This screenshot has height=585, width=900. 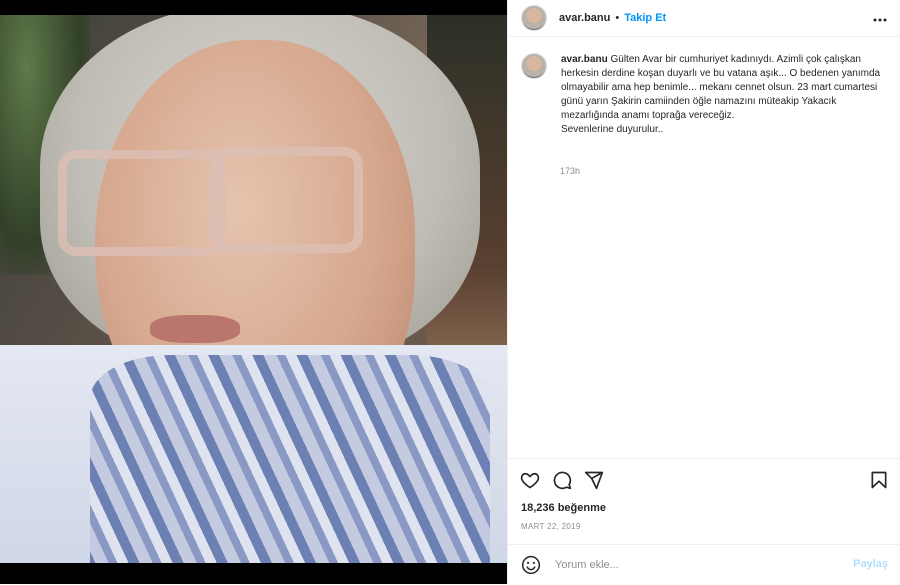 I want to click on photo-glasses-left, so click(x=142, y=203).